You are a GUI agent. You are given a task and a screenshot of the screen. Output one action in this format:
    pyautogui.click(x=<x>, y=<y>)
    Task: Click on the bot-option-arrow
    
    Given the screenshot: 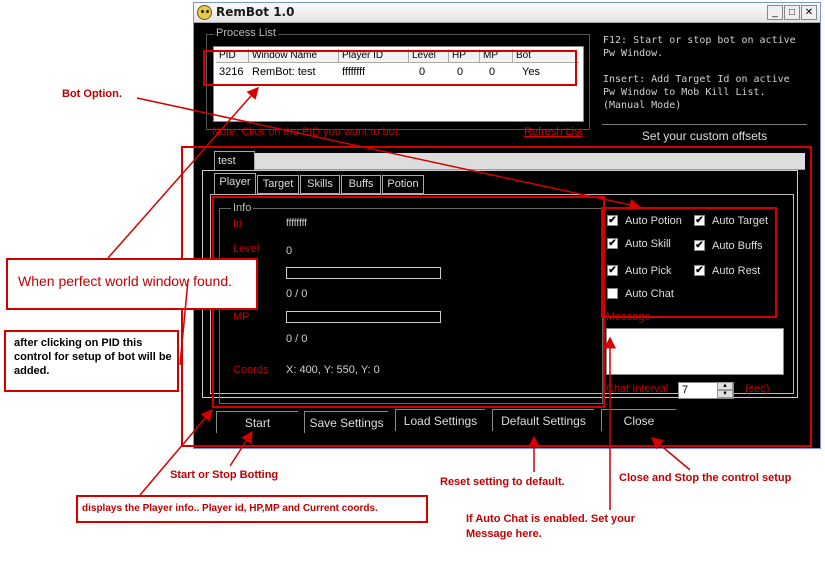 What is the action you would take?
    pyautogui.click(x=389, y=154)
    